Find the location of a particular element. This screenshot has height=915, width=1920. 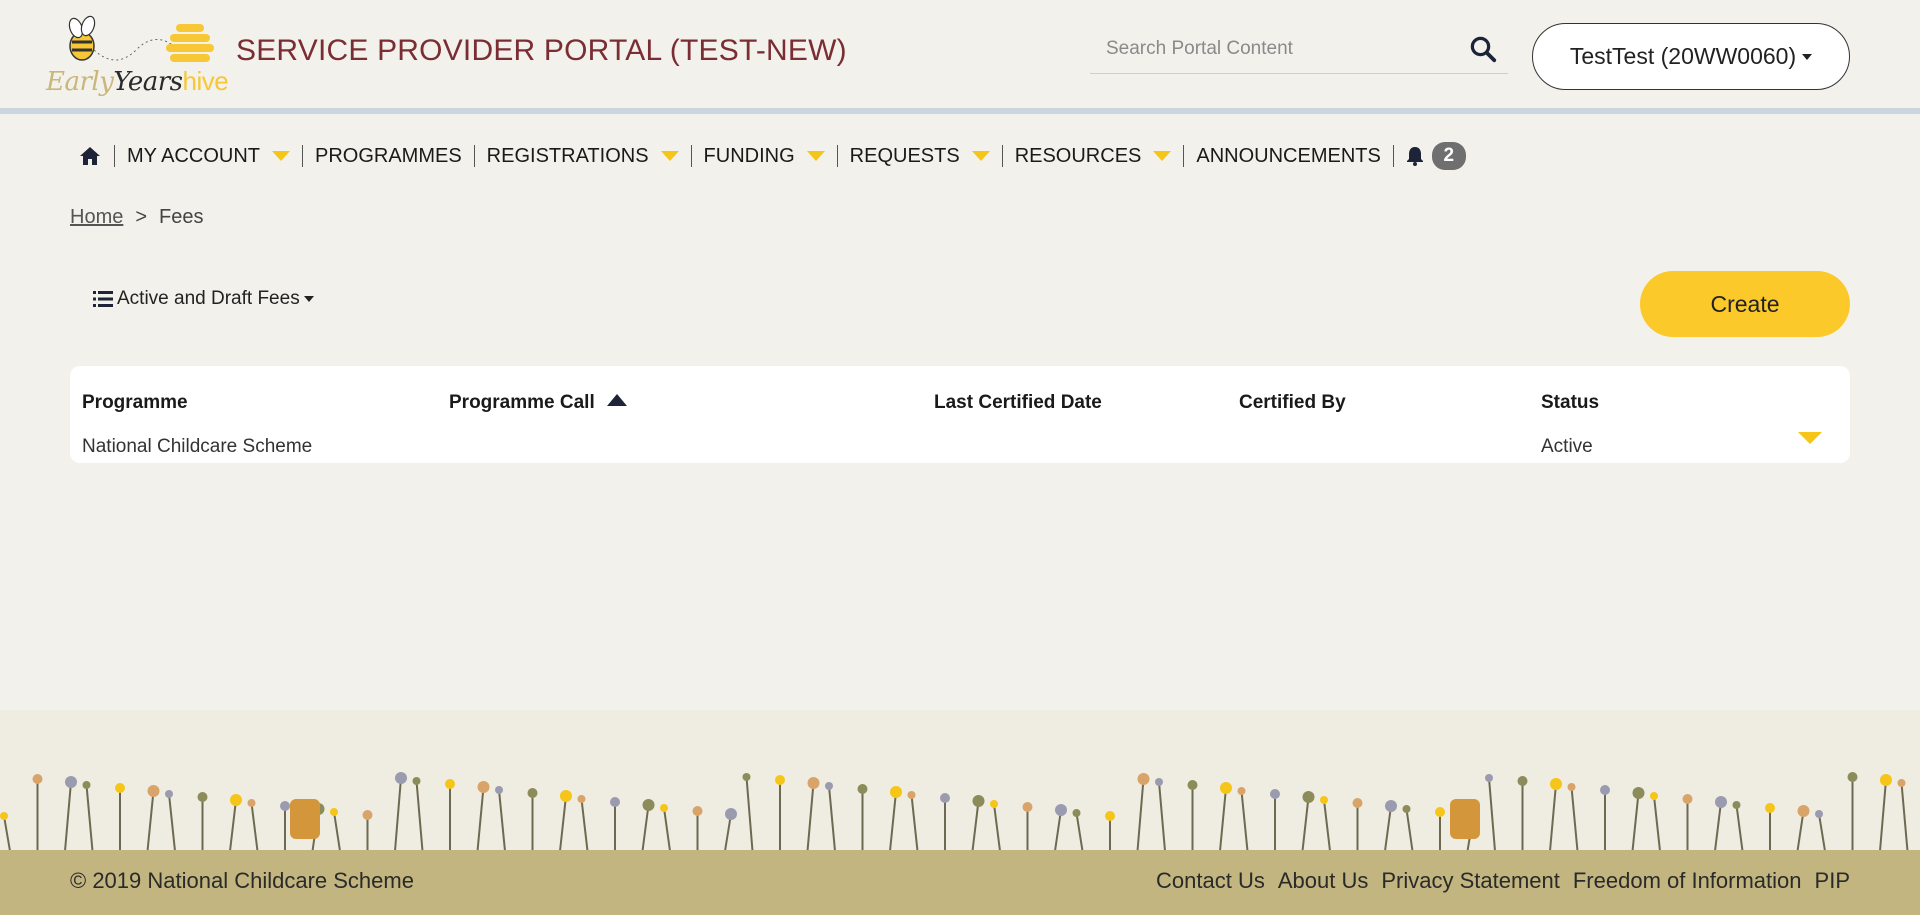

nav-announcements: ANNOUNCEMENTS is located at coordinates (1288, 156).